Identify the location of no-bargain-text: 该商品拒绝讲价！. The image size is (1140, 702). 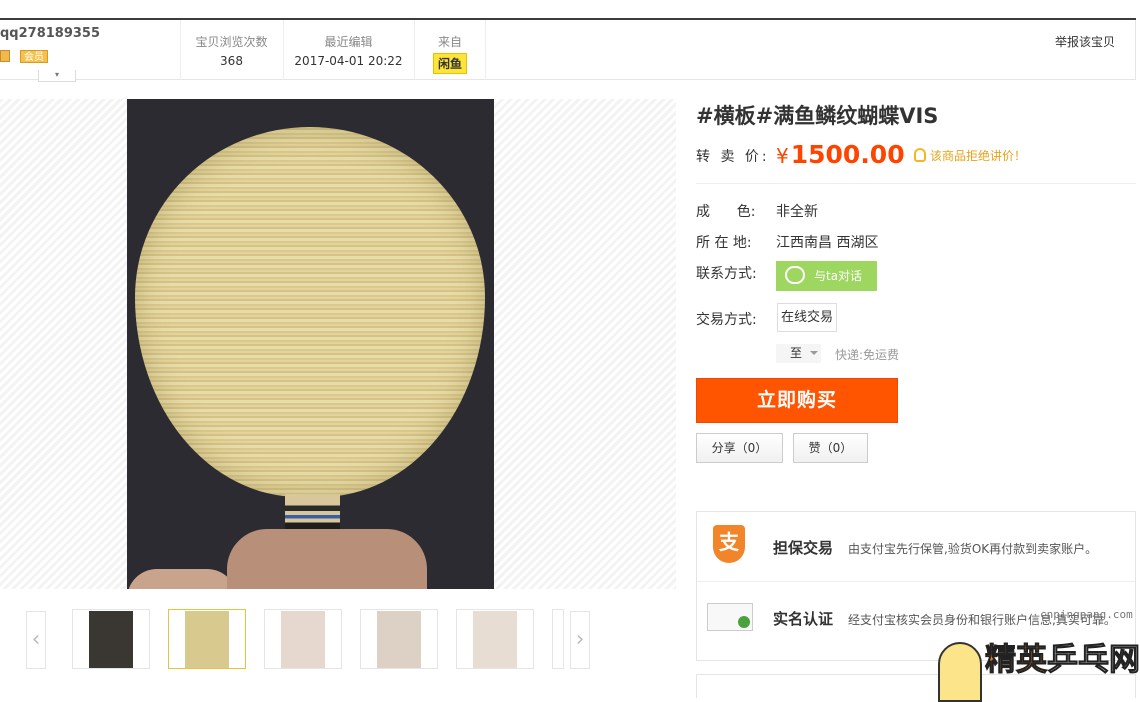
(978, 156).